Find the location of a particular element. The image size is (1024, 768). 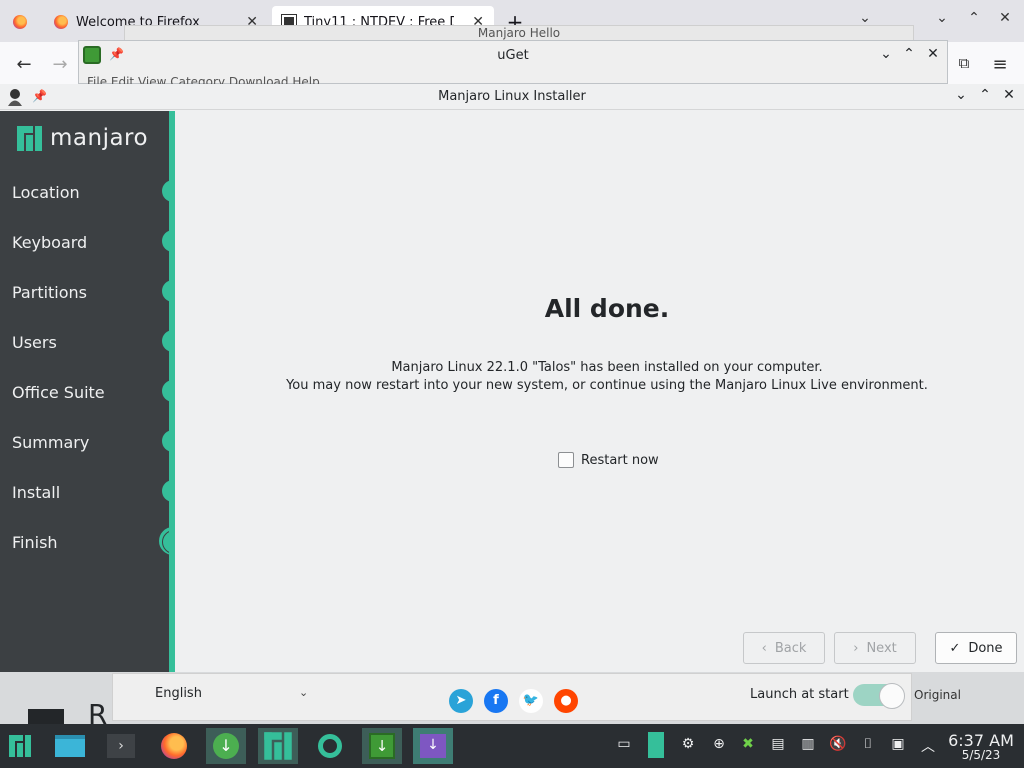

ring-icon is located at coordinates (330, 746).